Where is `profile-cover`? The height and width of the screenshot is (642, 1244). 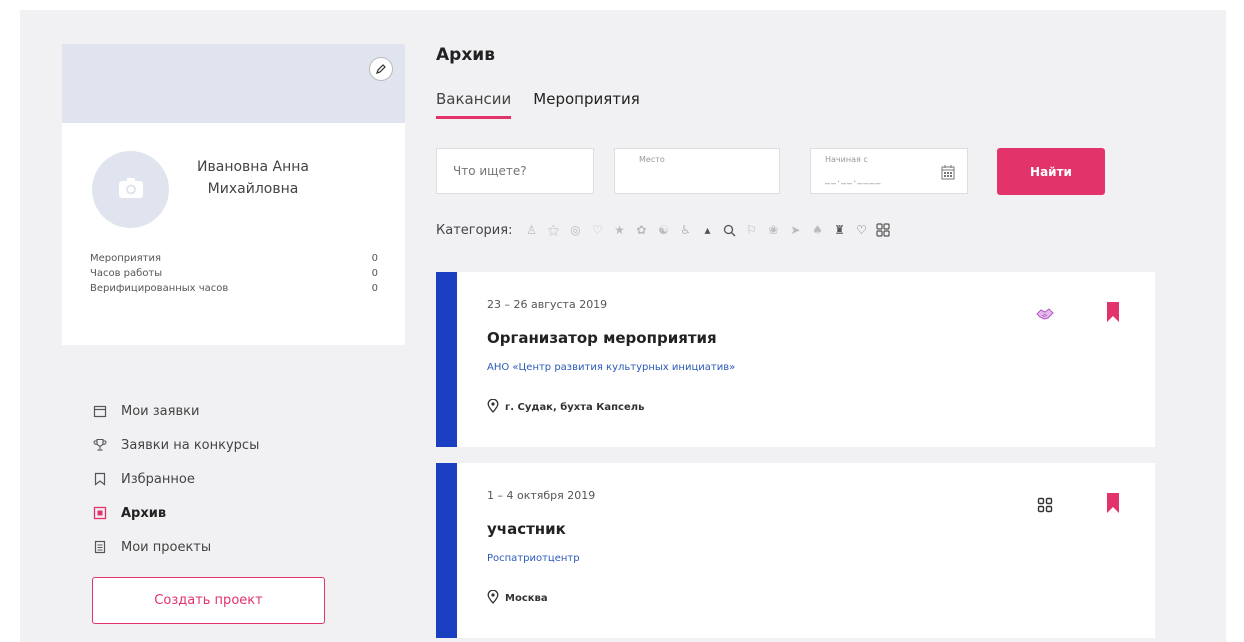
profile-cover is located at coordinates (233, 83).